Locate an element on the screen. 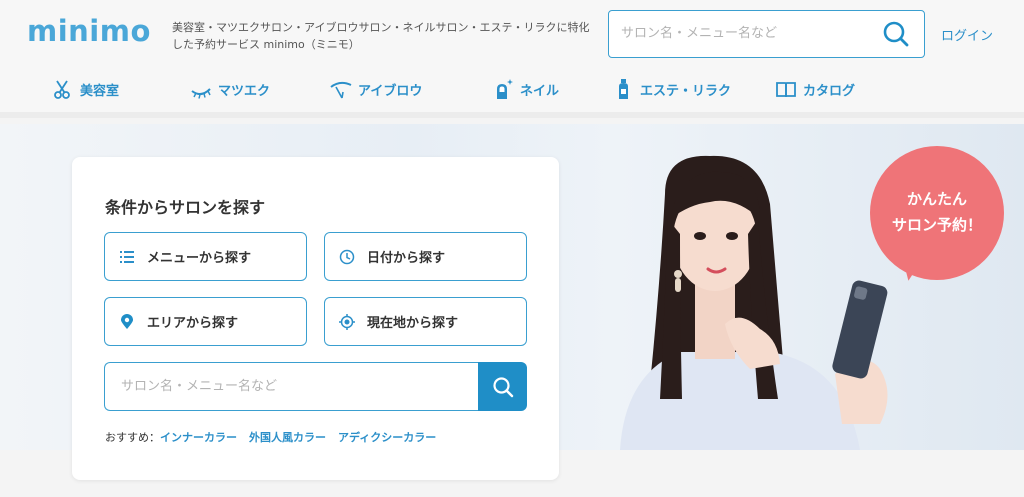  nav-item-eyebrow: アイブロウ is located at coordinates (376, 89).